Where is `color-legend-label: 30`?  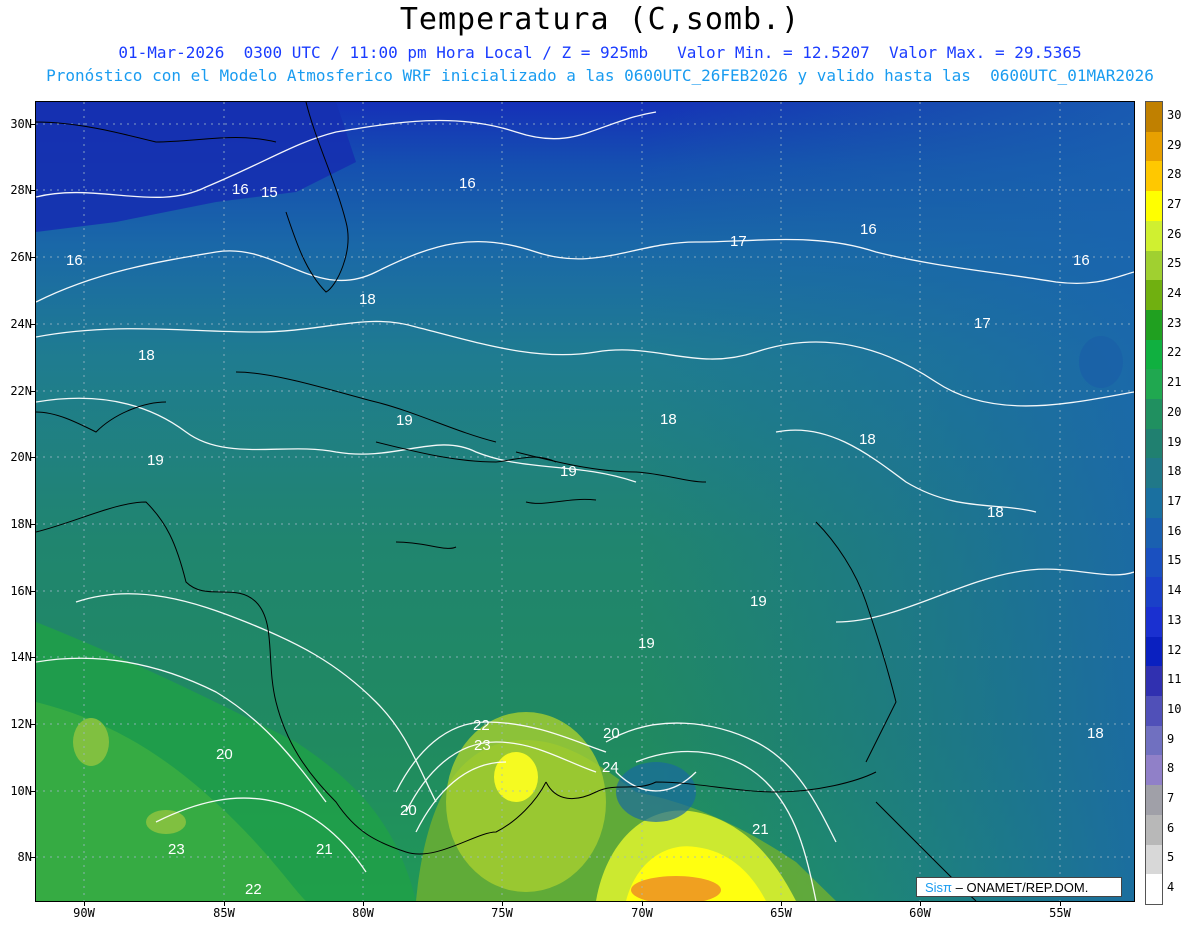 color-legend-label: 30 is located at coordinates (1174, 114).